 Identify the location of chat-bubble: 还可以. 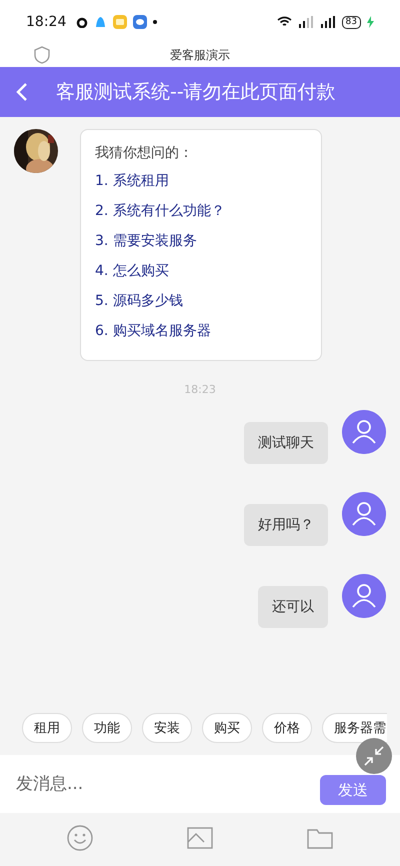
(293, 607).